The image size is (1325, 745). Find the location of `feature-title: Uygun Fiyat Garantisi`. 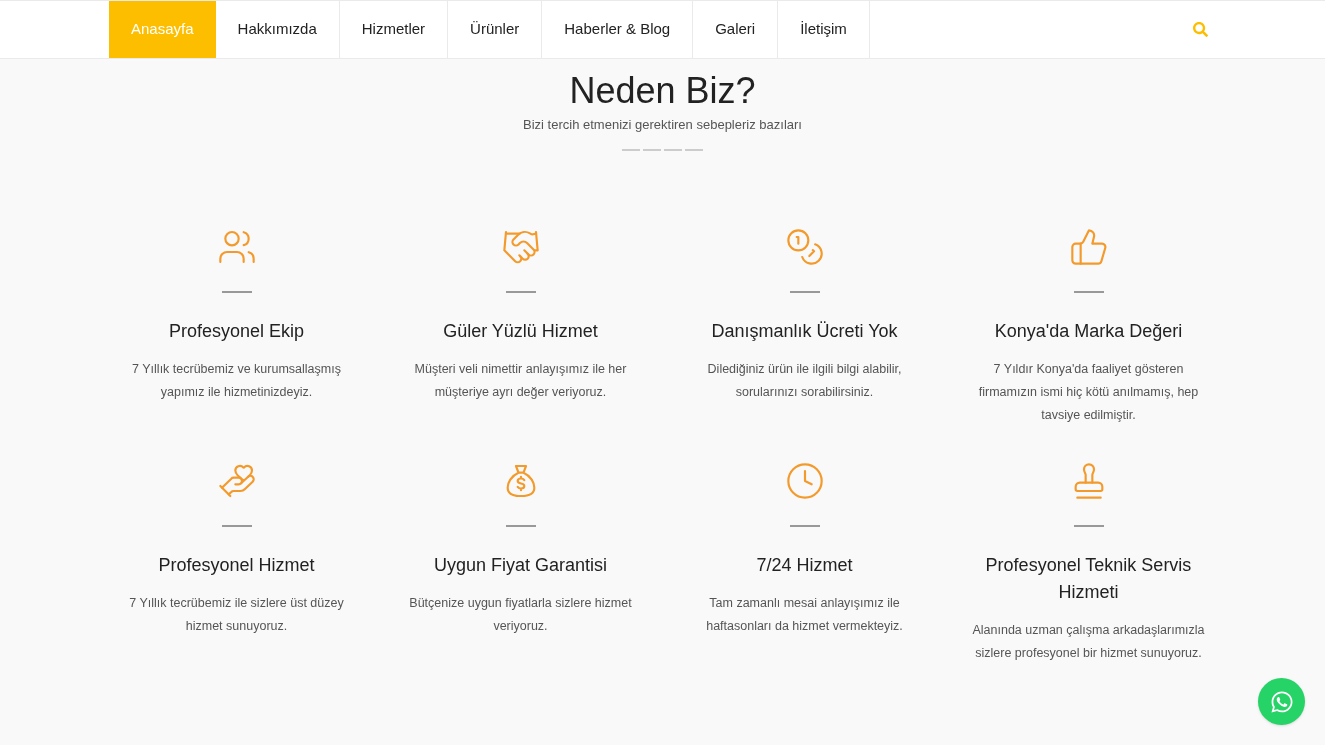

feature-title: Uygun Fiyat Garantisi is located at coordinates (520, 565).